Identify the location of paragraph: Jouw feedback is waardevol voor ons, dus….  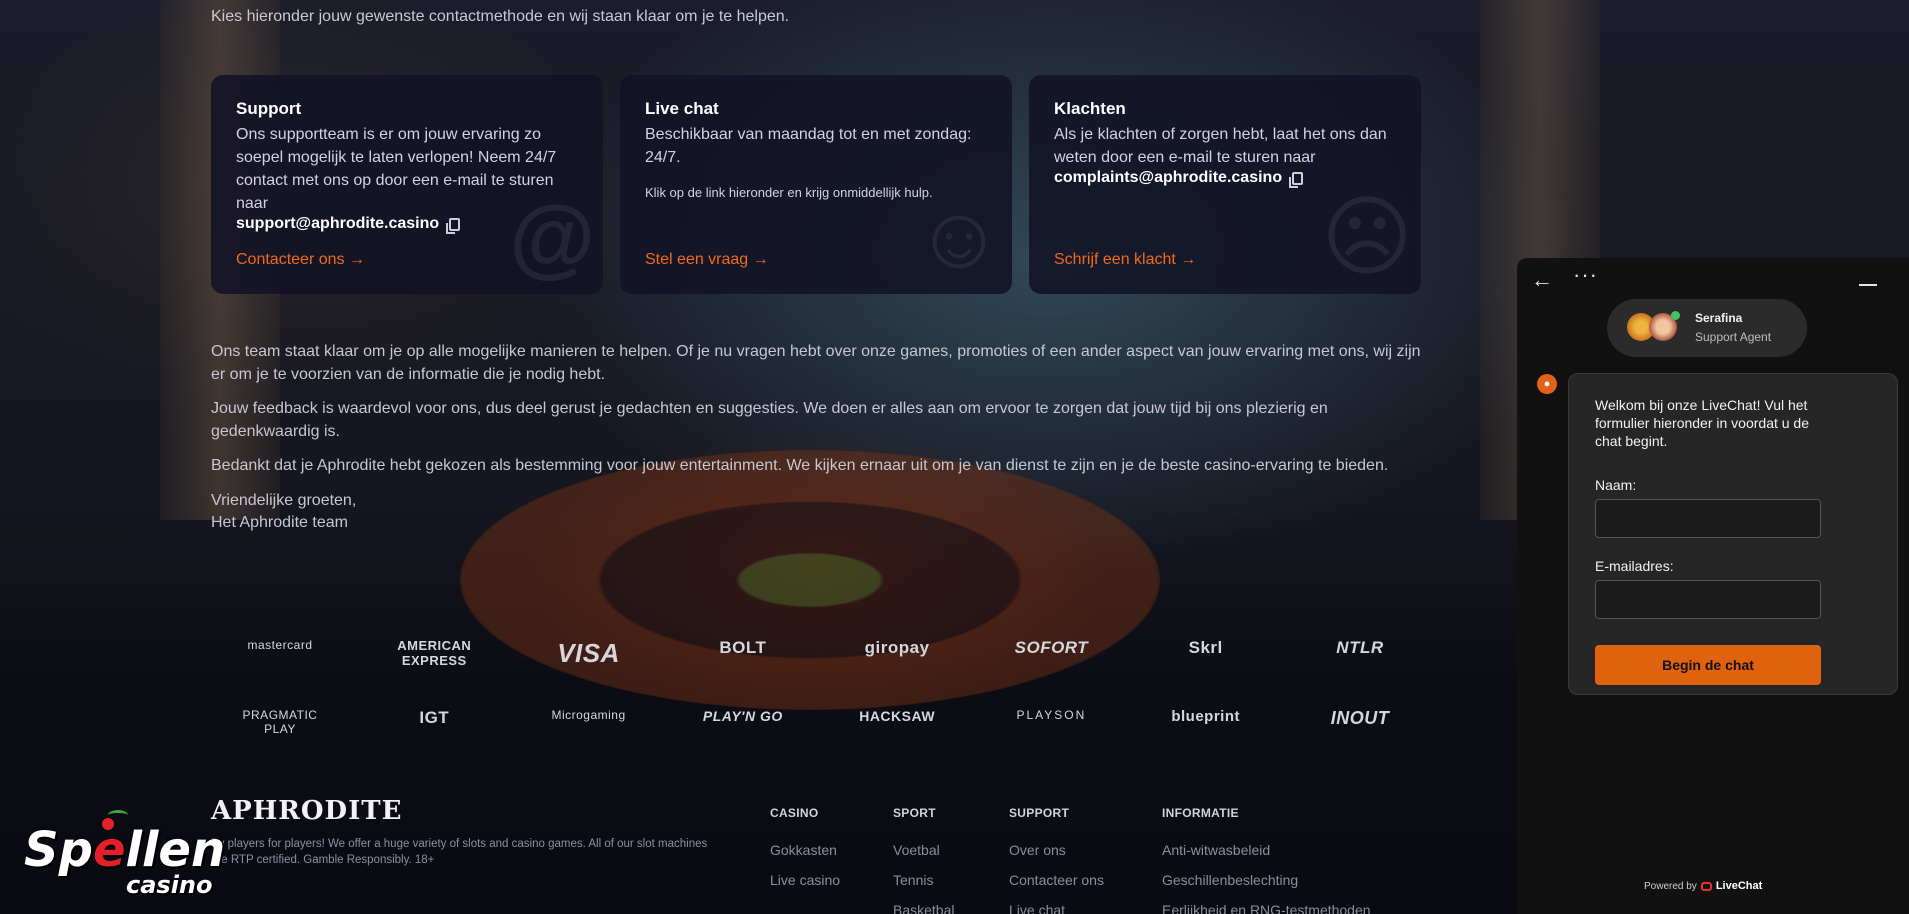
(769, 420).